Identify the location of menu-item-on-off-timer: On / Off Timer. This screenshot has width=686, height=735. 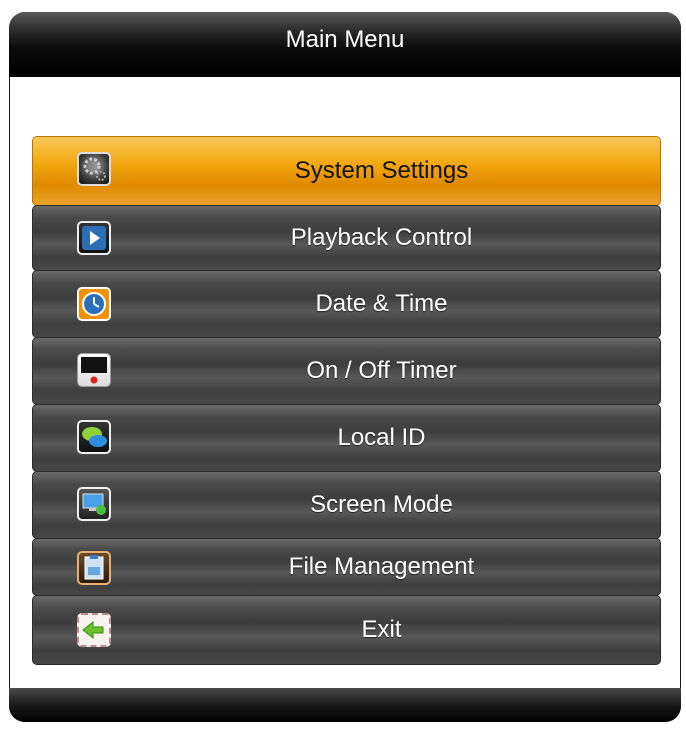
(346, 371).